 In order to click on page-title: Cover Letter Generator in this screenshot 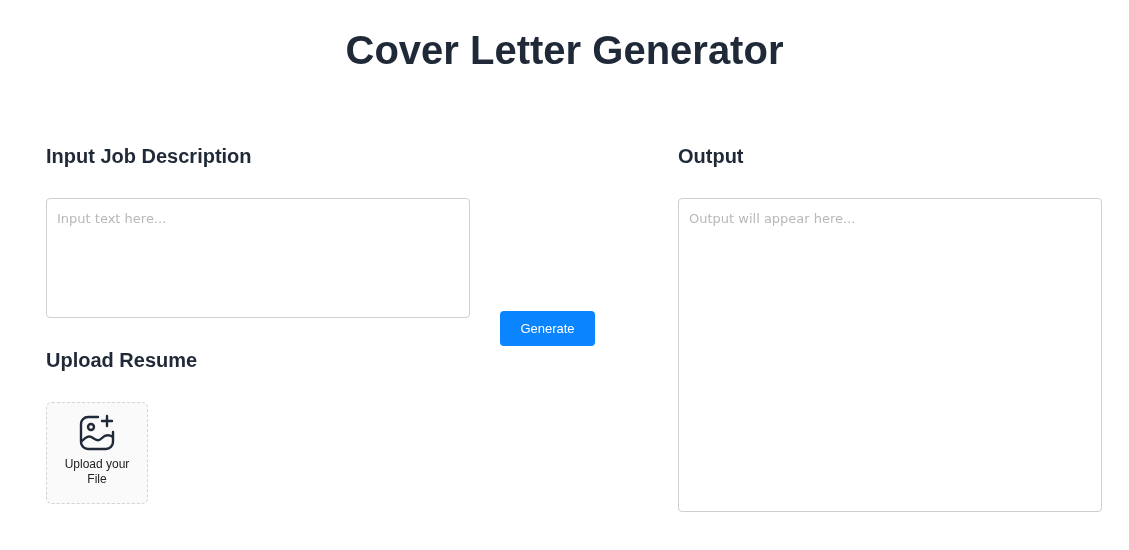, I will do `click(564, 50)`.